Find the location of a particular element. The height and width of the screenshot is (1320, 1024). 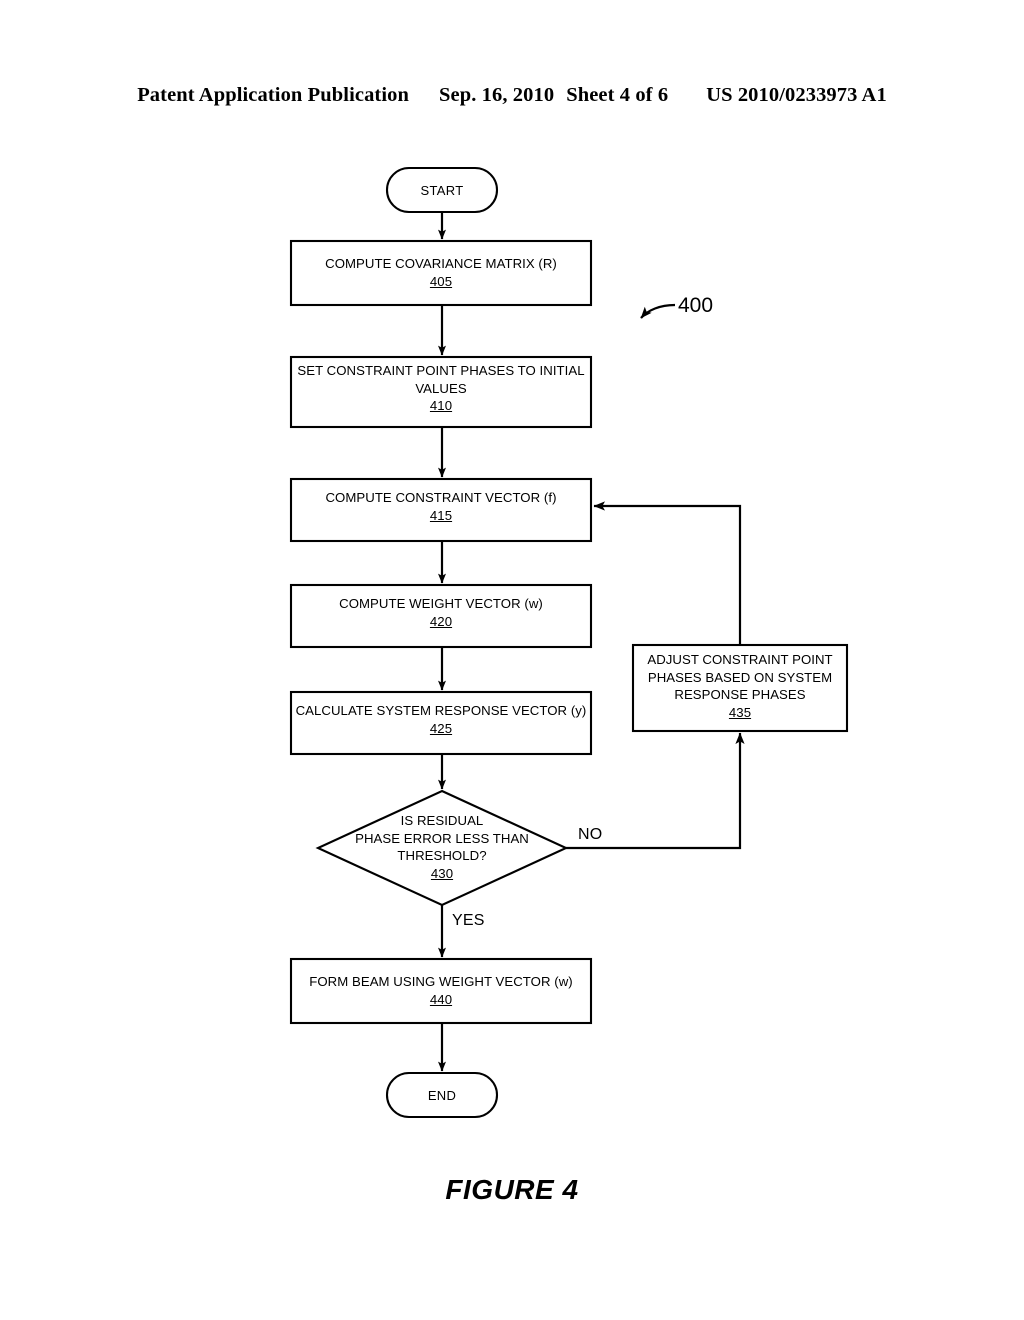

node-end-shape is located at coordinates (442, 1095).